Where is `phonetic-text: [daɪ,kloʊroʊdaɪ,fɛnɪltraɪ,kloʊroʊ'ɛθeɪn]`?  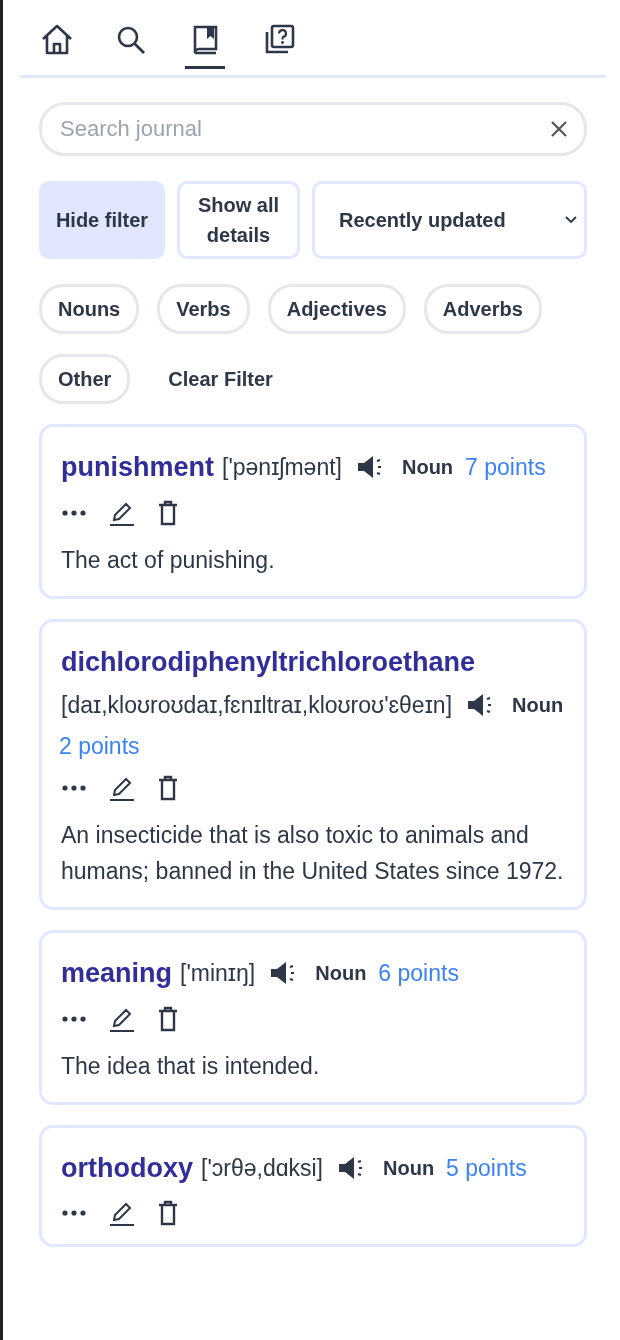 phonetic-text: [daɪ,kloʊroʊdaɪ,fɛnɪltraɪ,kloʊroʊ'ɛθeɪn] is located at coordinates (257, 705).